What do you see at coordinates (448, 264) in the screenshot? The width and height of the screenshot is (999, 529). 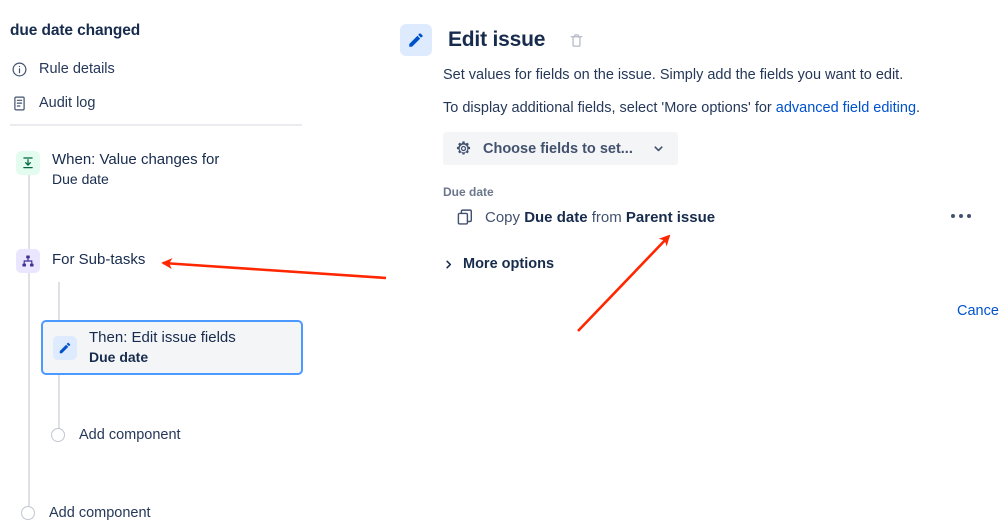 I see `chevron-right-icon` at bounding box center [448, 264].